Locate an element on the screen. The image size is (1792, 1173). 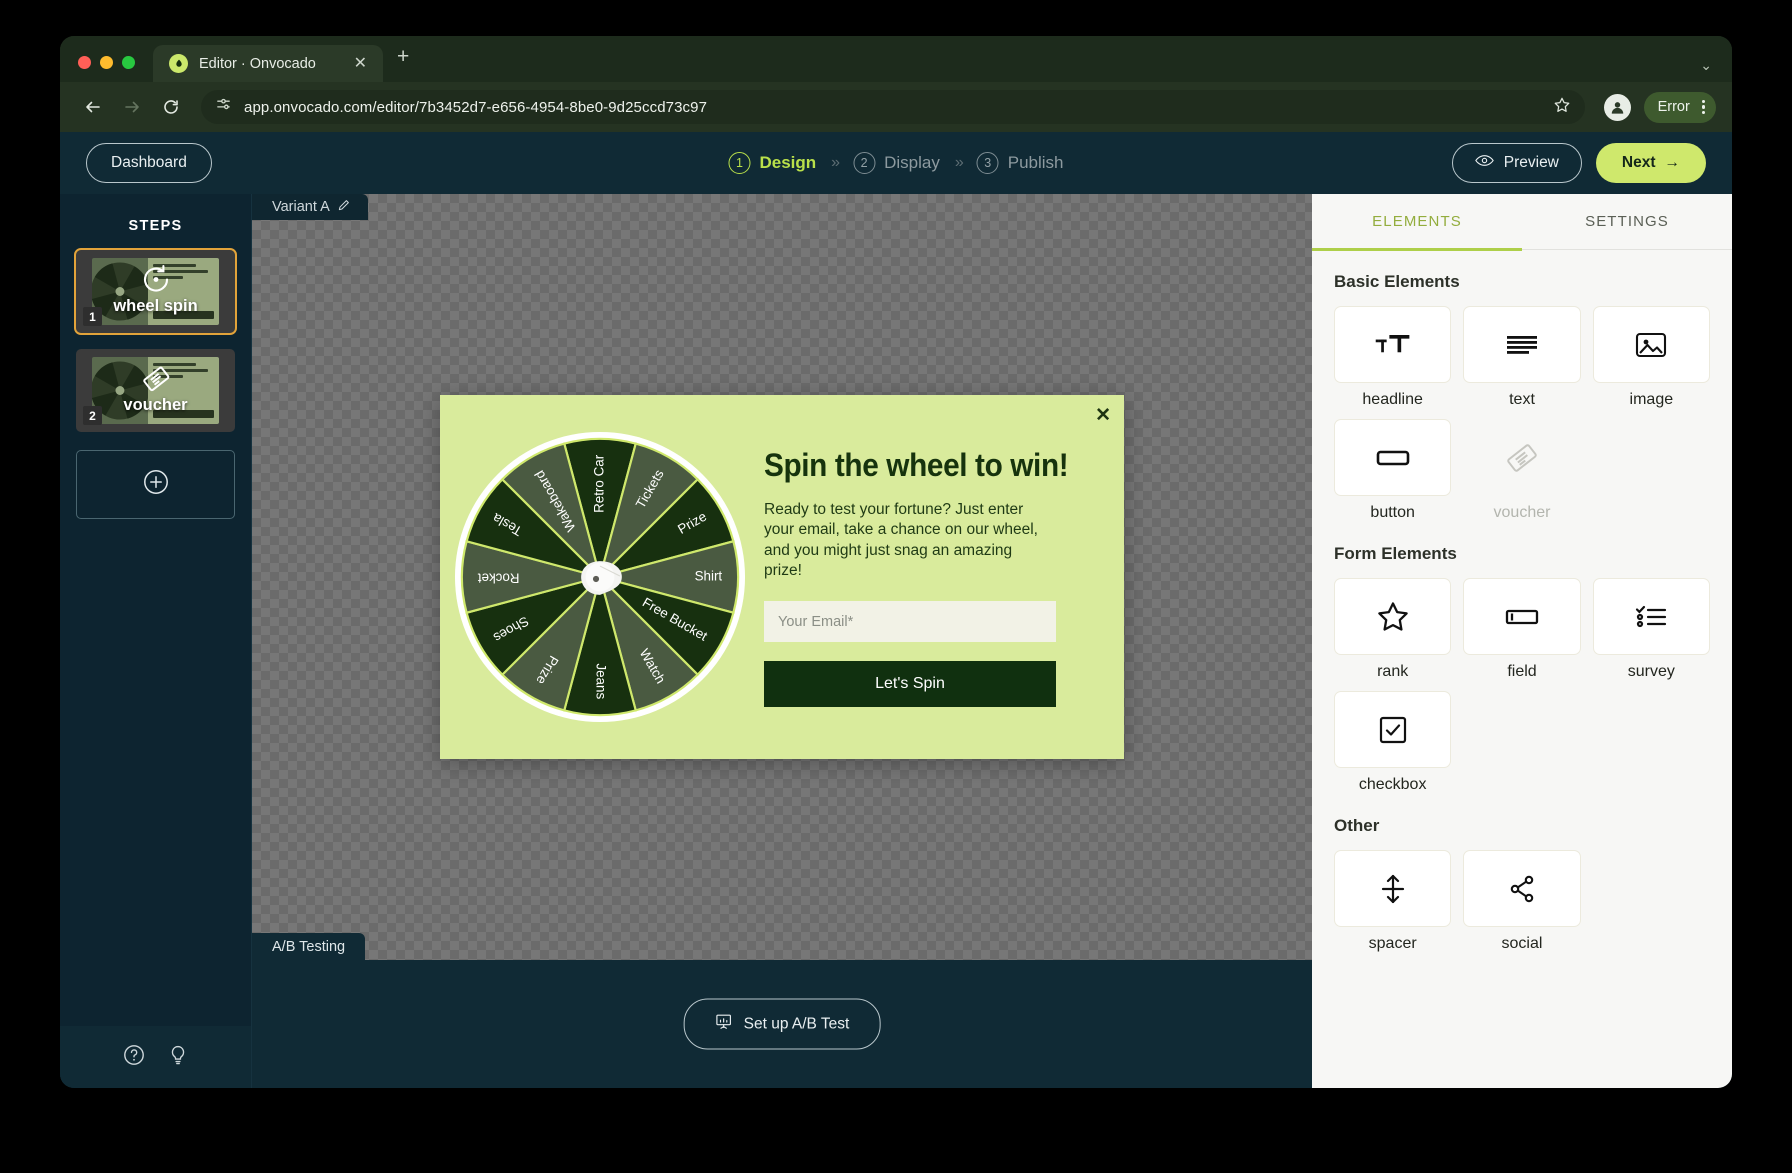
element-text: text is located at coordinates (1522, 357).